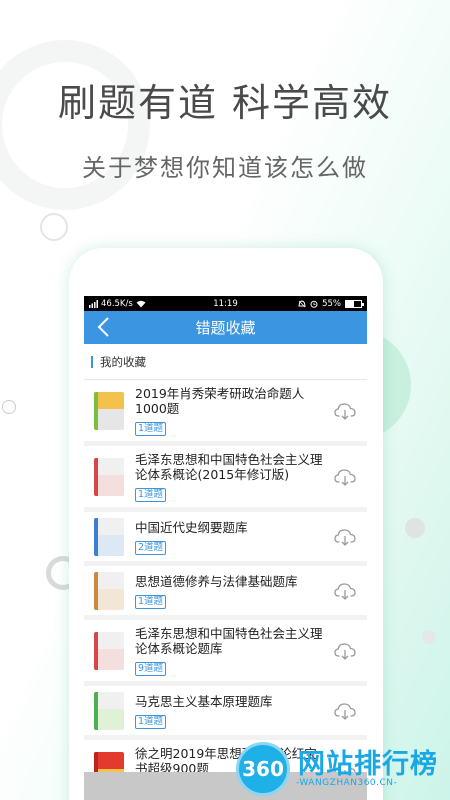 The height and width of the screenshot is (800, 450). I want to click on item-title: 2019年肖秀荣考研政治命题人1000题, so click(220, 401).